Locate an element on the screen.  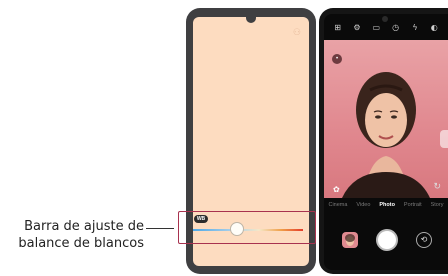
camera-controls: ⟲ is located at coordinates (386, 242).